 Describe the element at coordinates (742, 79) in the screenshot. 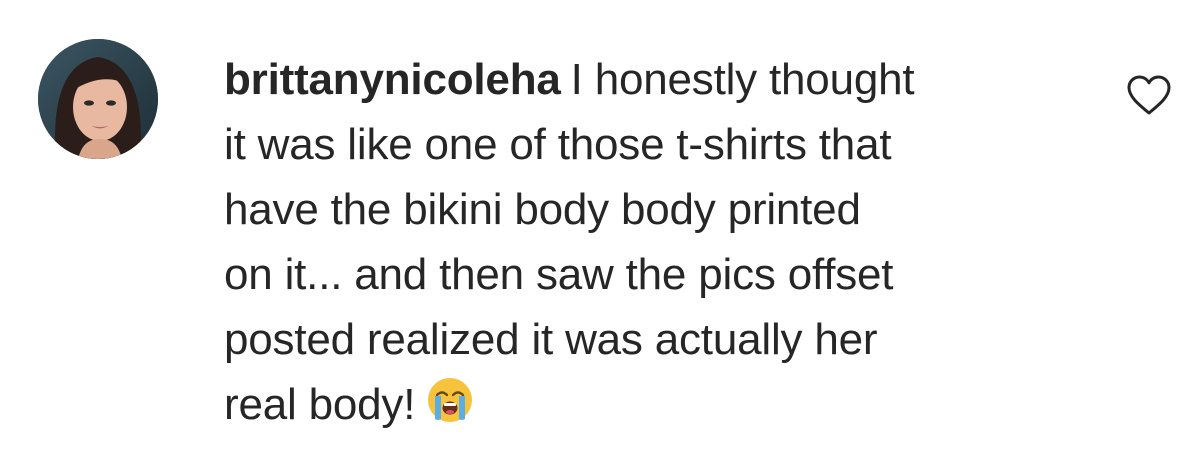

I see `comment-line: I honestly thought` at that location.